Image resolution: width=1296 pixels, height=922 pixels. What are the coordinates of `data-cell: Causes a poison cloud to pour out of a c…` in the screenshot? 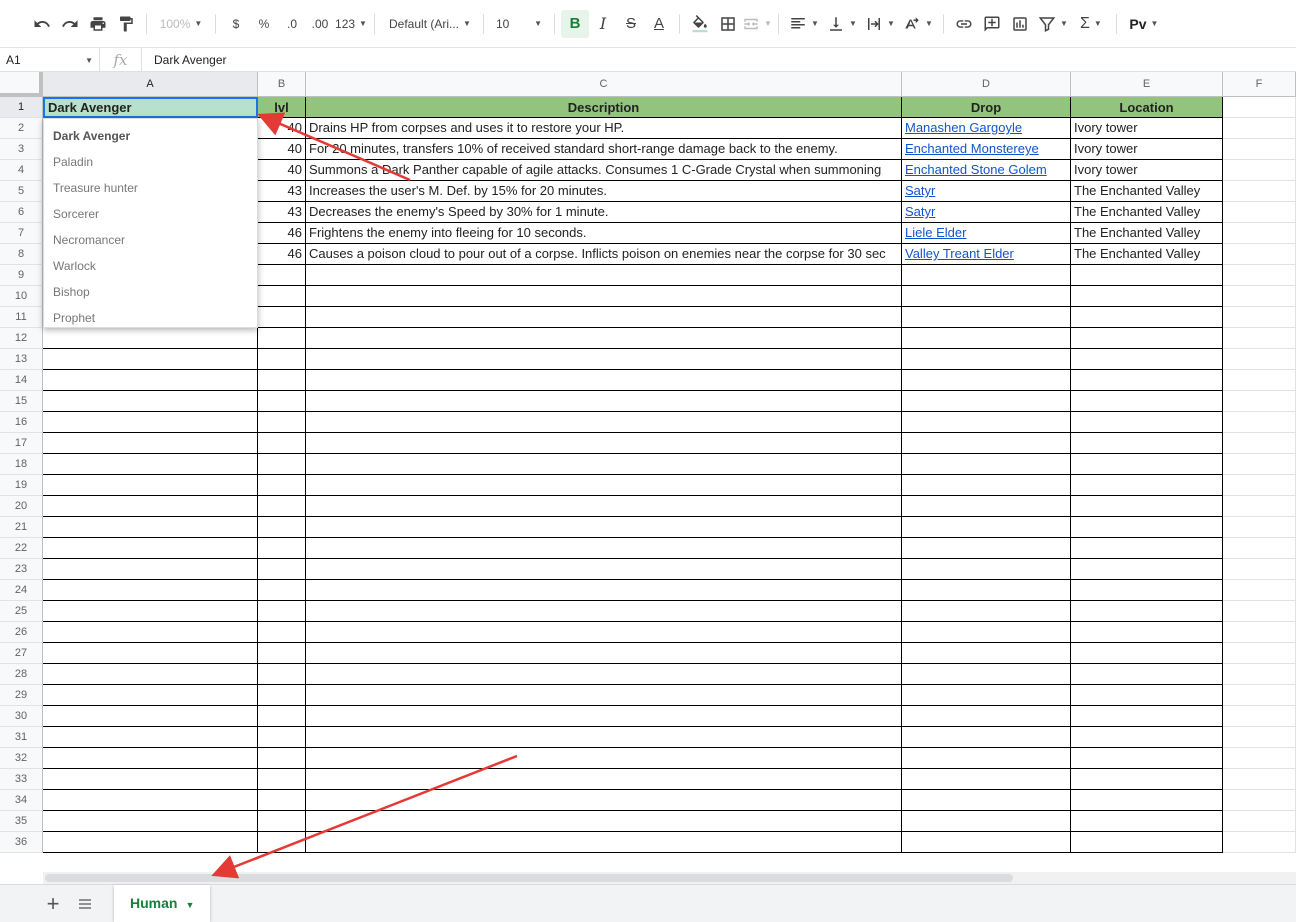 It's located at (604, 254).